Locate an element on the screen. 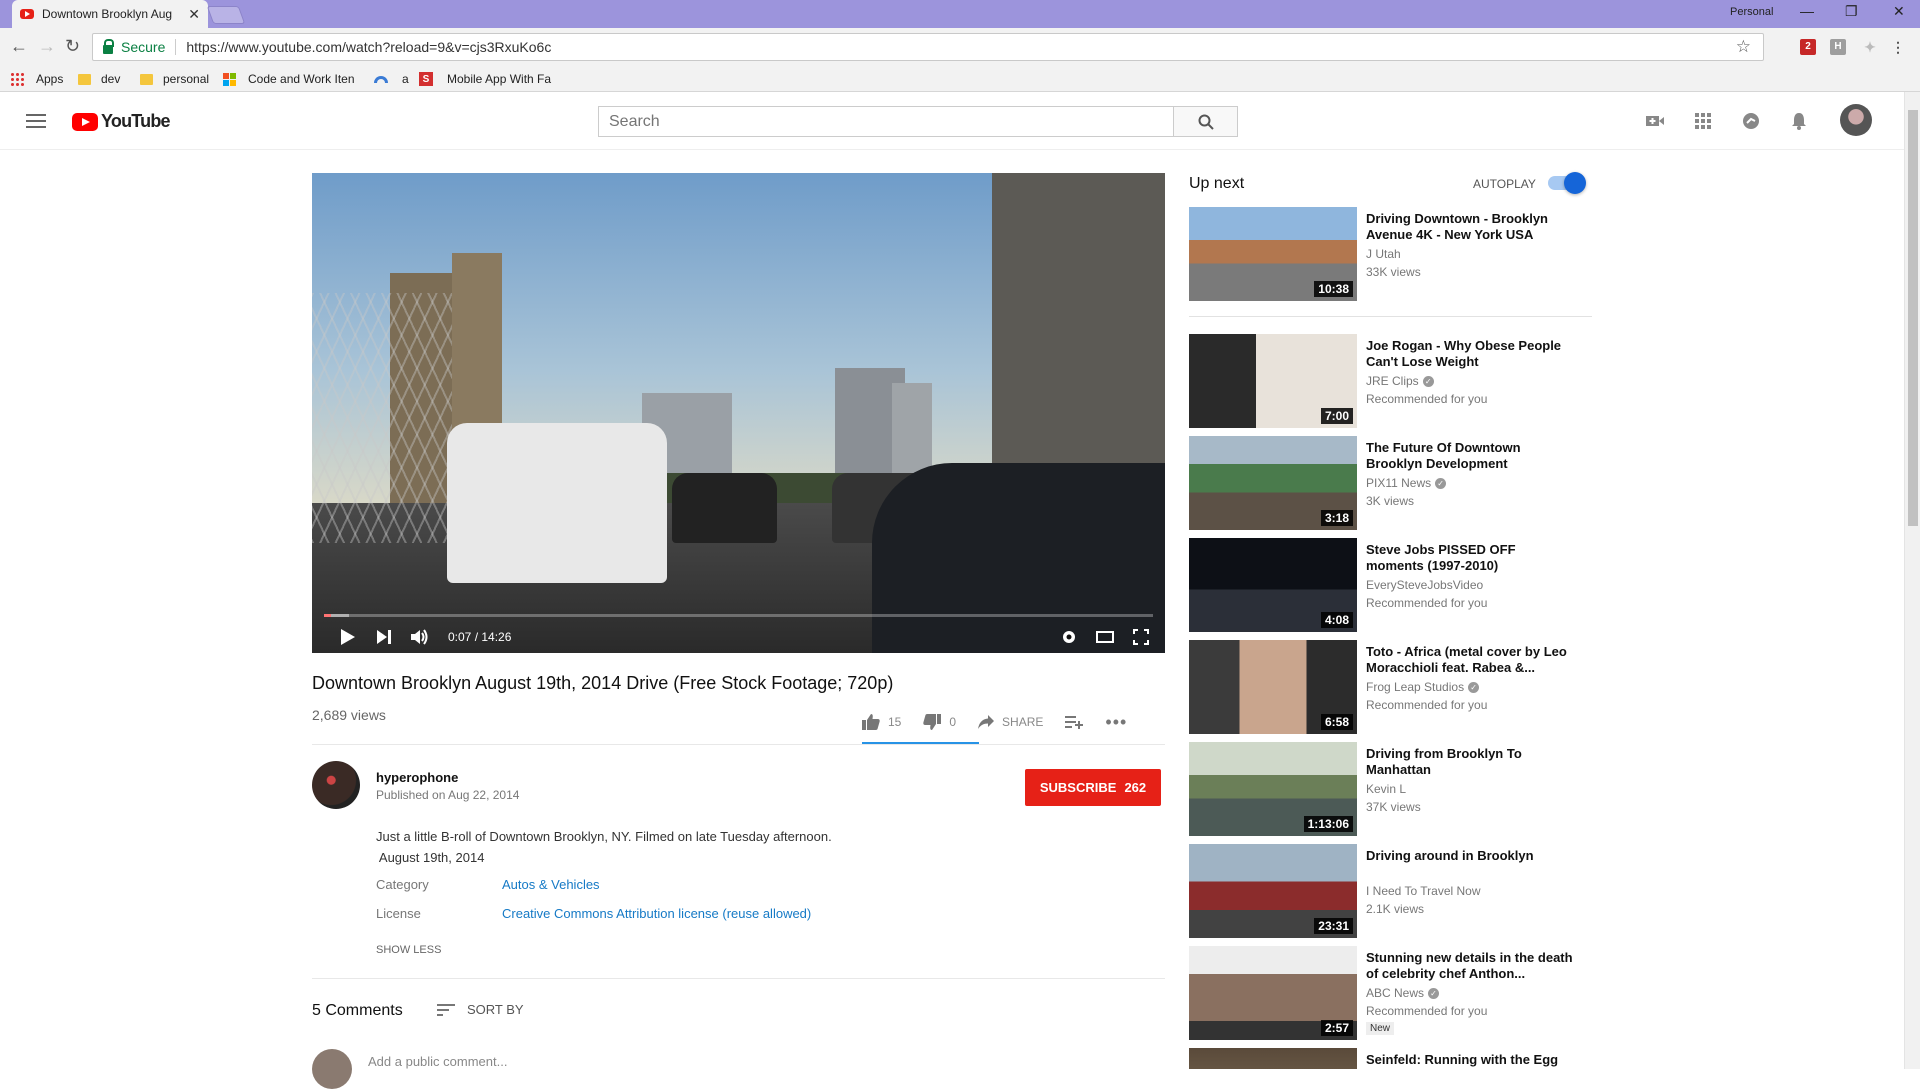 This screenshot has height=1089, width=1920. volume-button is located at coordinates (420, 637).